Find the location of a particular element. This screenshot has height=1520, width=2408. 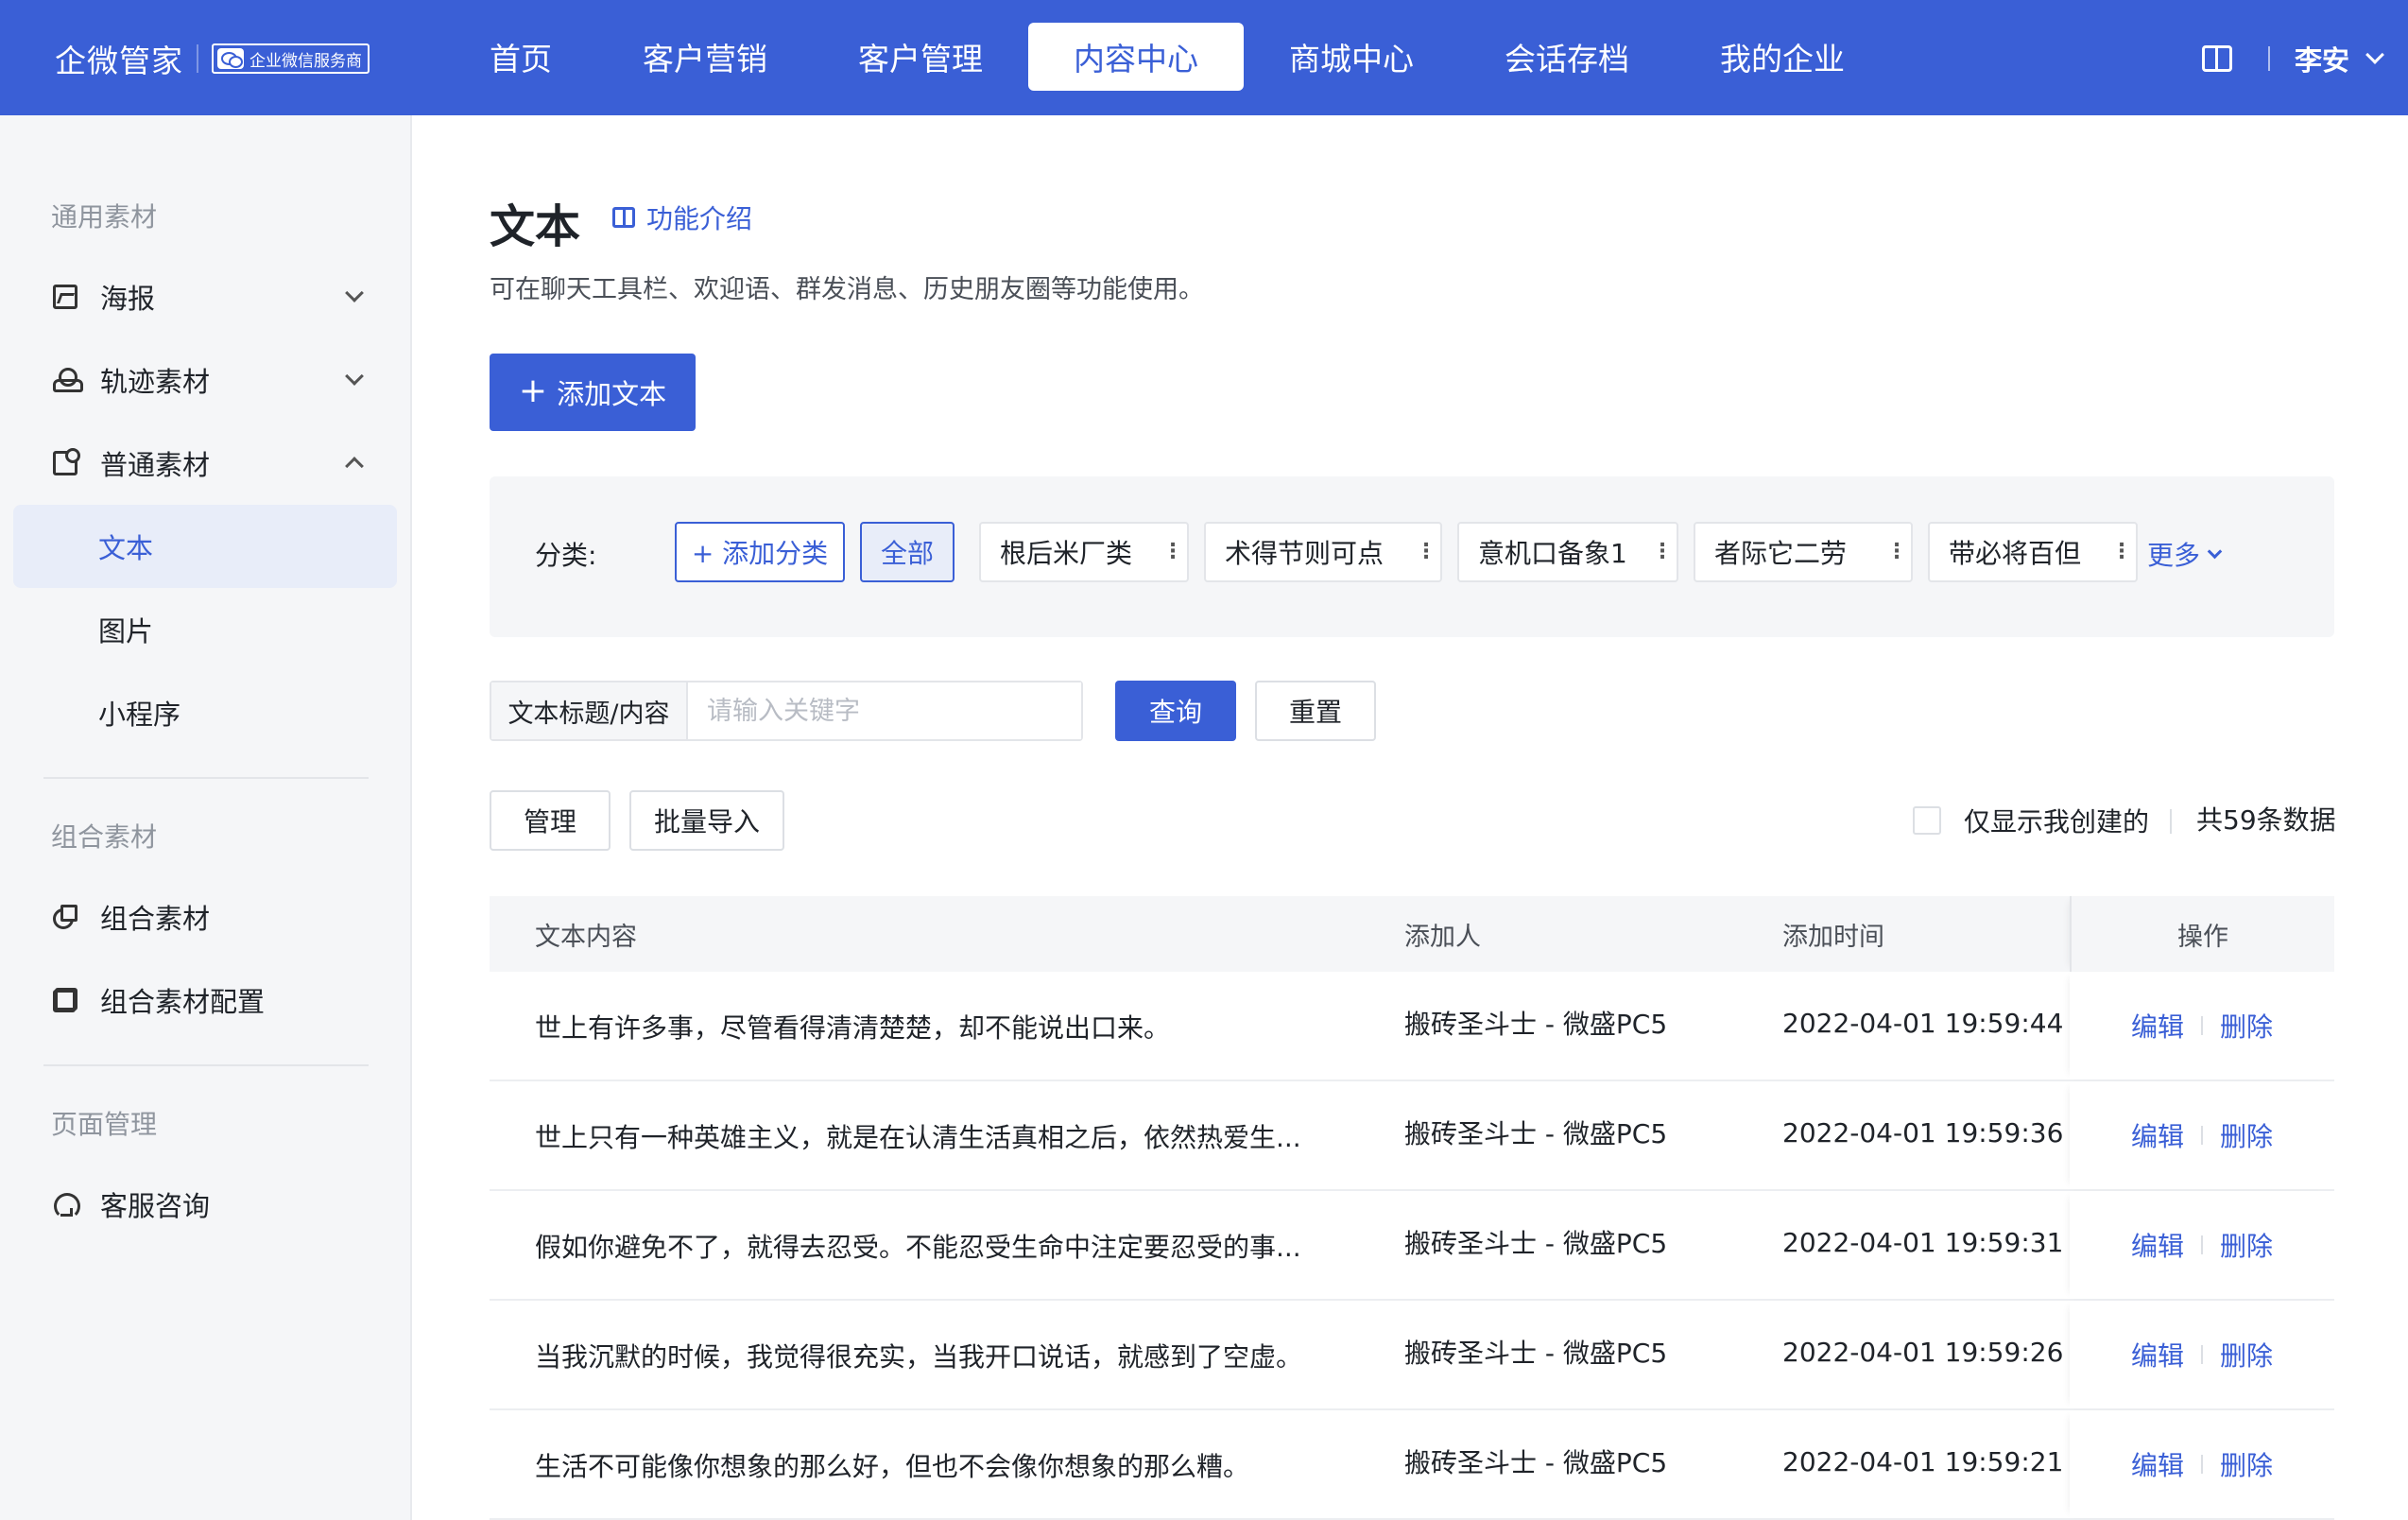

cell-content: 生活不可能像你想象的那么好，但也不会像你想象的那么糟。 is located at coordinates (892, 1466).